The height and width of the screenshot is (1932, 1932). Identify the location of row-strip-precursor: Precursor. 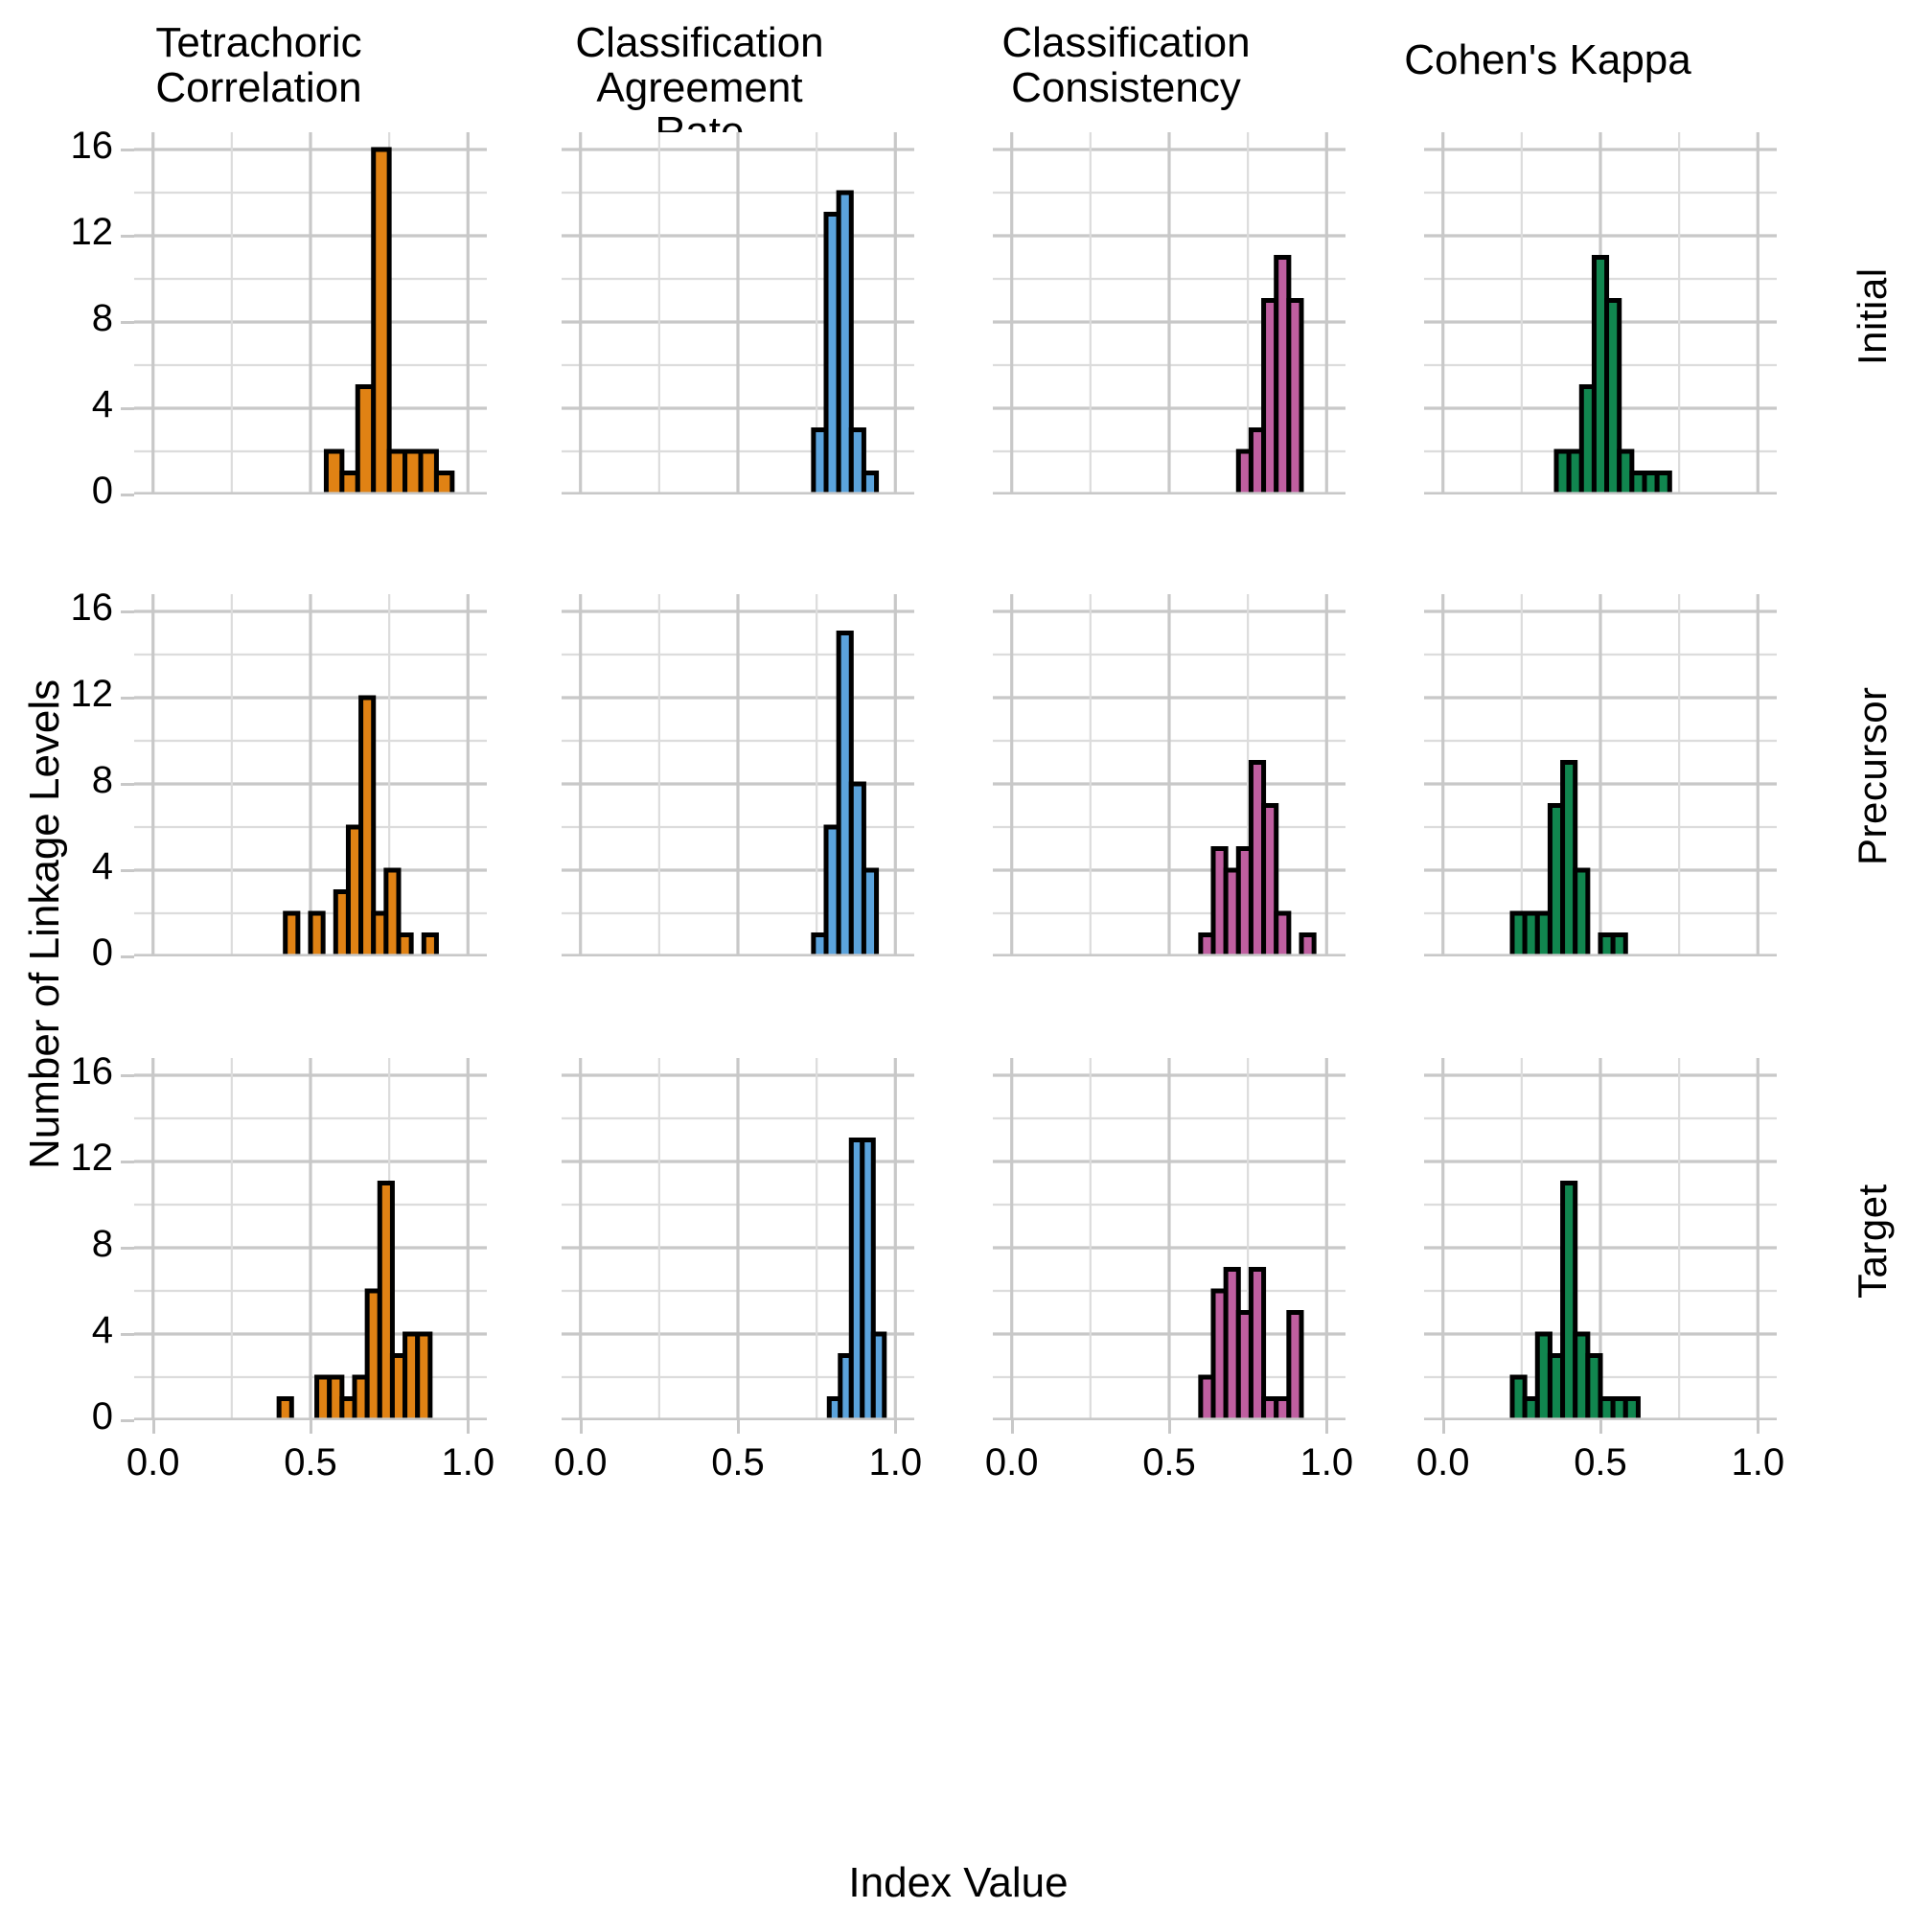
(1872, 776).